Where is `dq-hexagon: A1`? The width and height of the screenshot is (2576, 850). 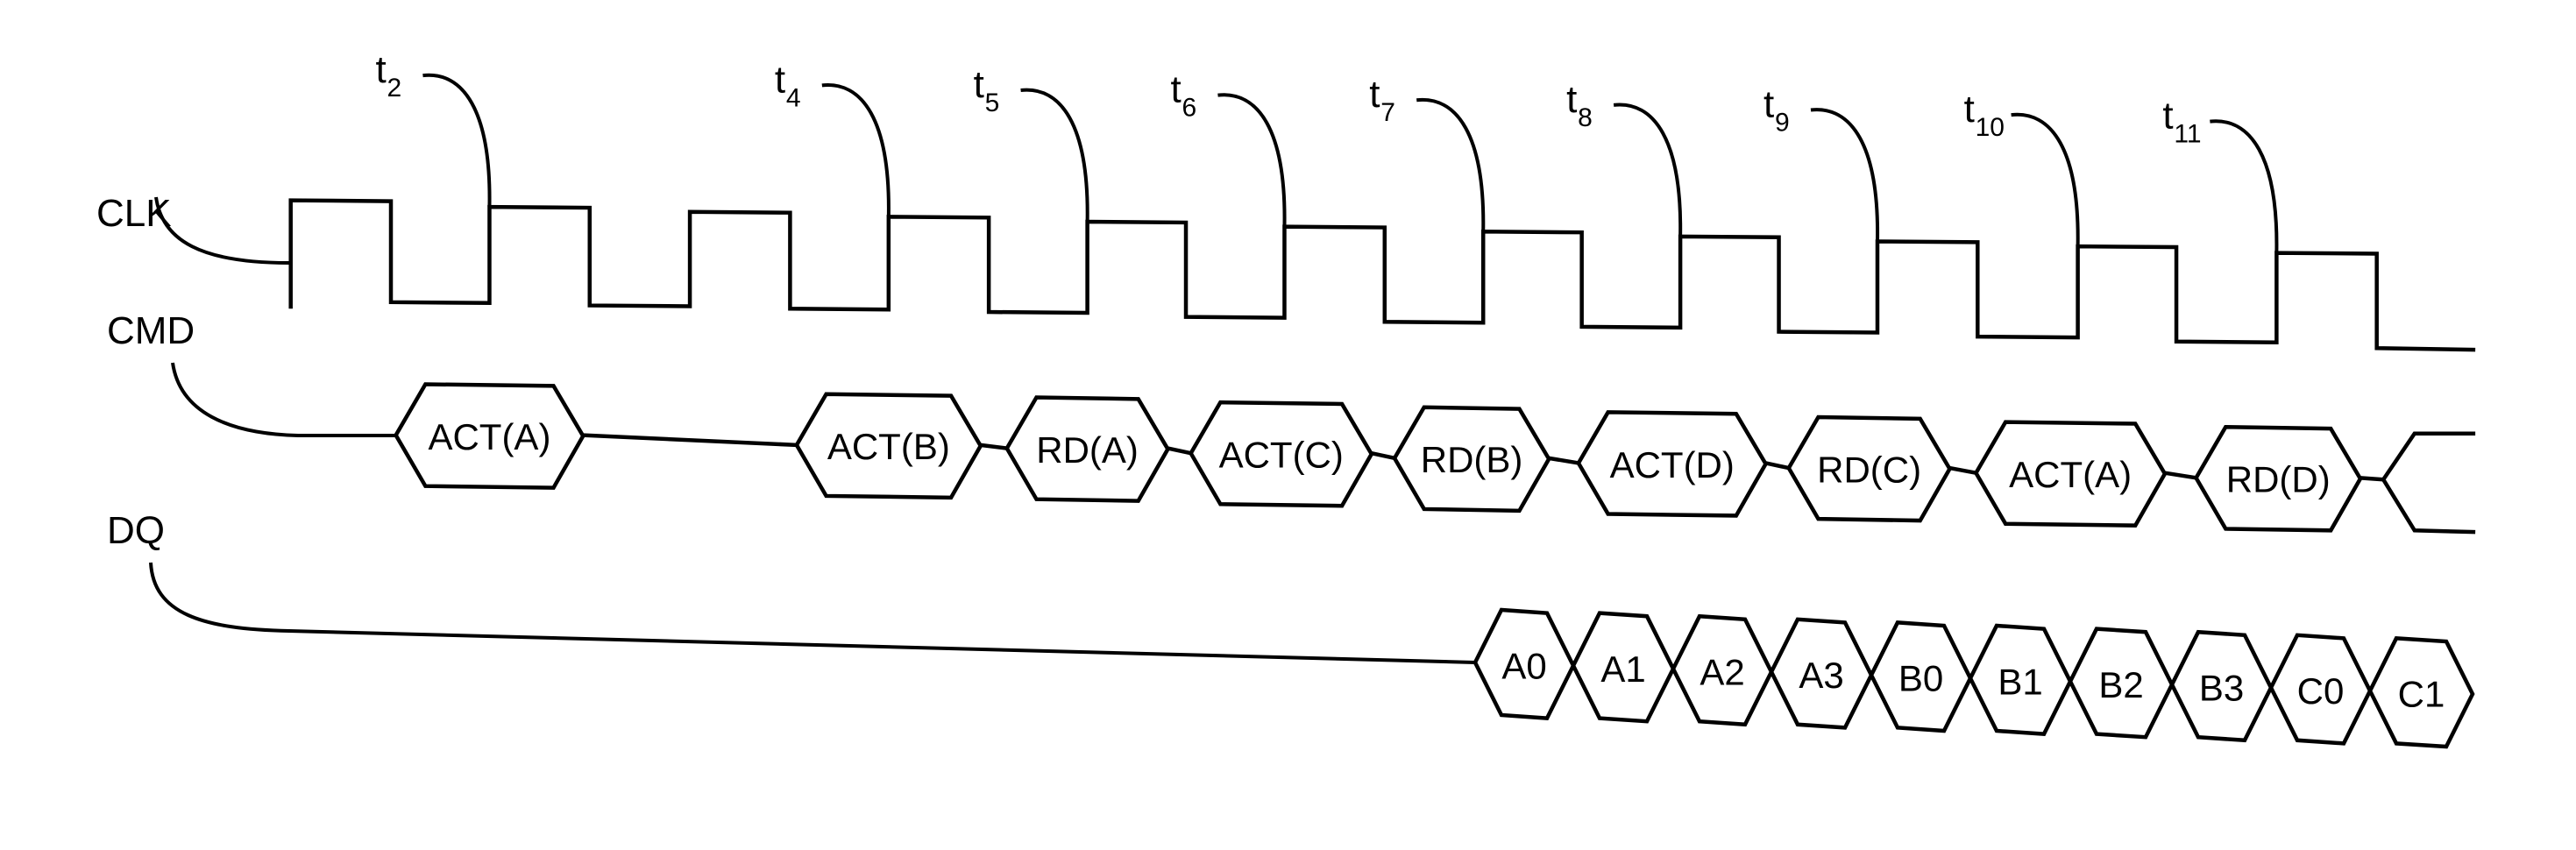
dq-hexagon: A1 is located at coordinates (1624, 667).